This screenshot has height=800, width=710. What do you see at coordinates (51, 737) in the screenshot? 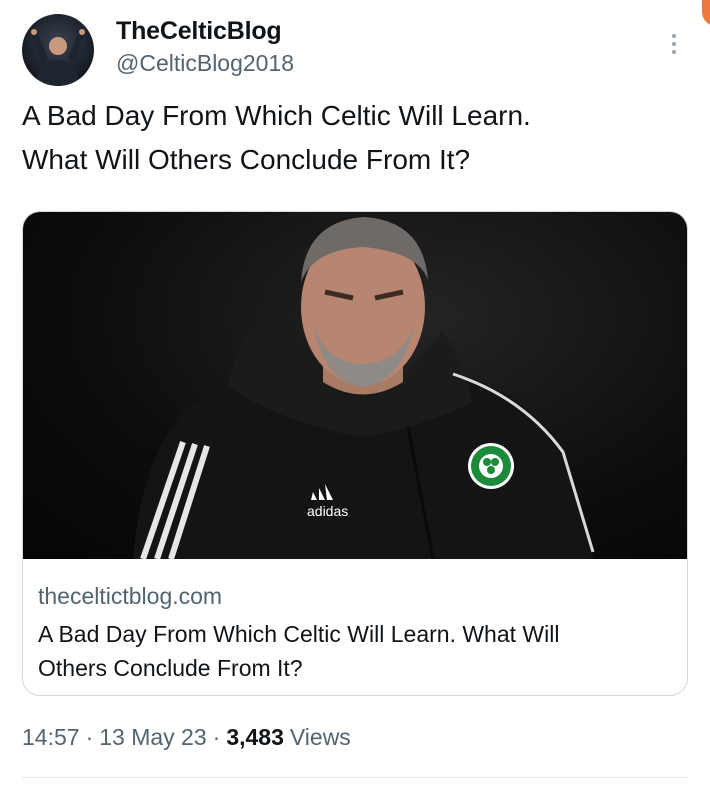
I see `tweet-time: 14:57` at bounding box center [51, 737].